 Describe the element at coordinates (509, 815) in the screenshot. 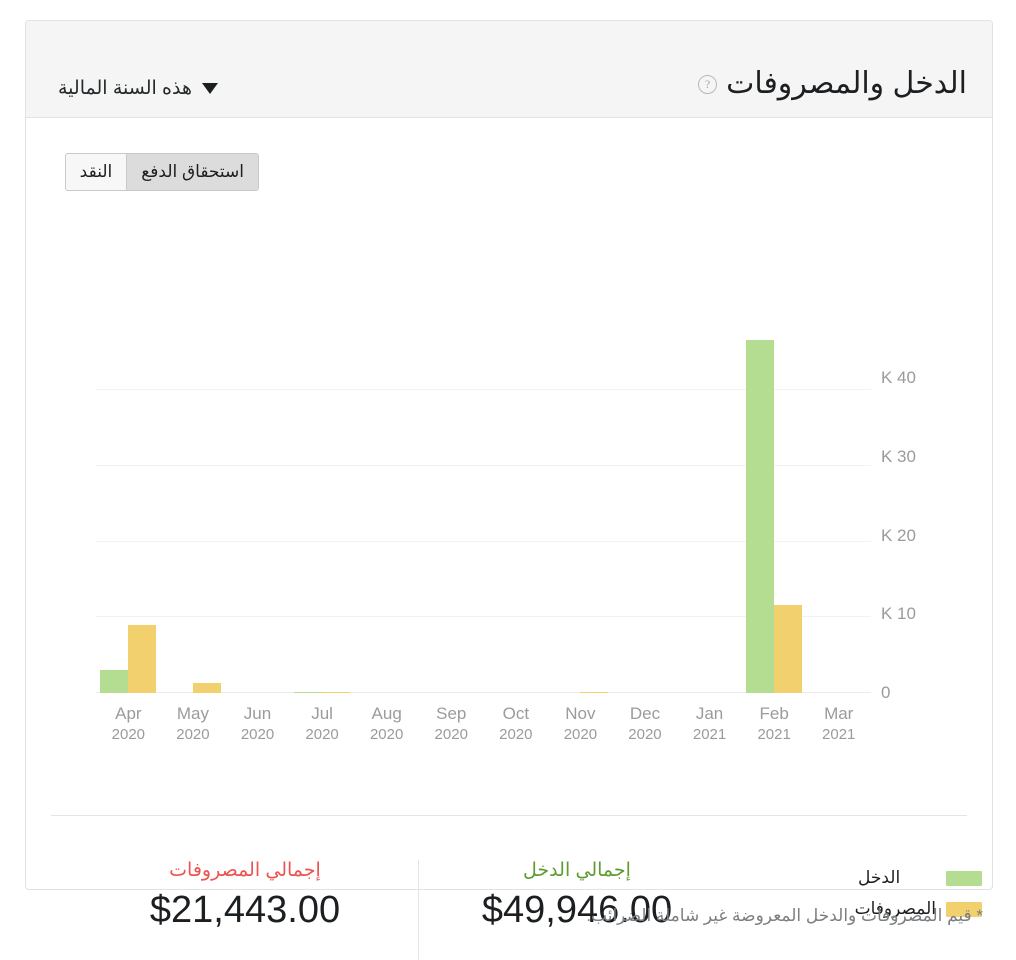

I see `section-divider` at that location.